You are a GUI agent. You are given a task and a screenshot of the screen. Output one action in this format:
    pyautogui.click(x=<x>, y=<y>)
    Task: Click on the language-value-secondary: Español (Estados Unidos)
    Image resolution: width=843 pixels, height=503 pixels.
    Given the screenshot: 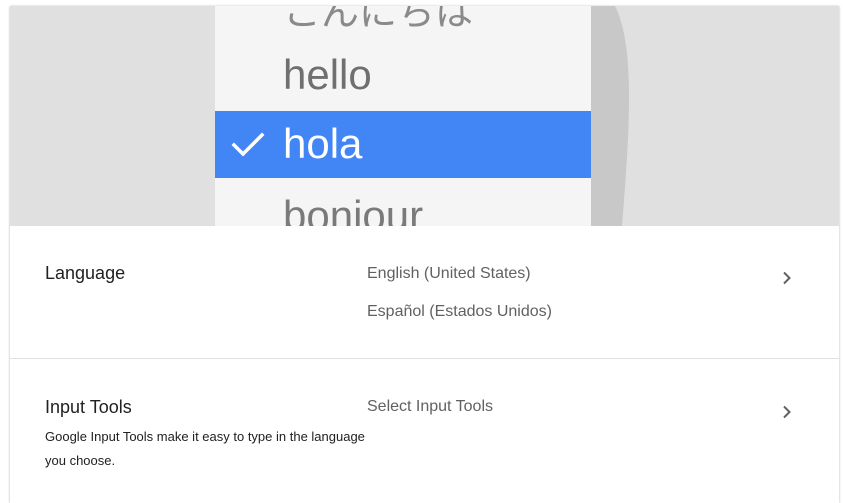 What is the action you would take?
    pyautogui.click(x=459, y=311)
    